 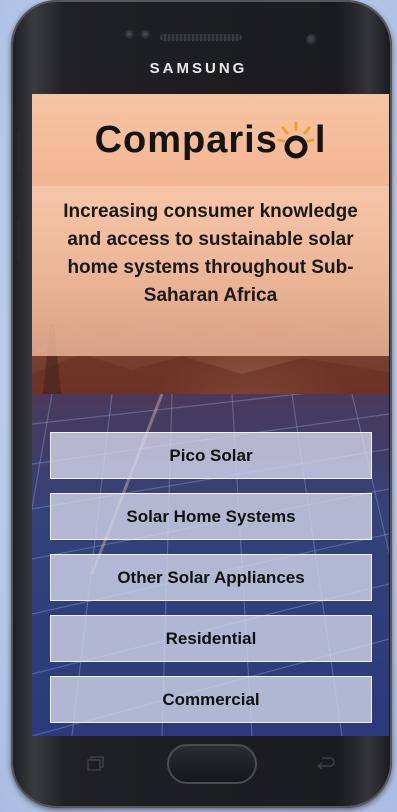 I want to click on hardware-nav-bar, so click(x=210, y=764).